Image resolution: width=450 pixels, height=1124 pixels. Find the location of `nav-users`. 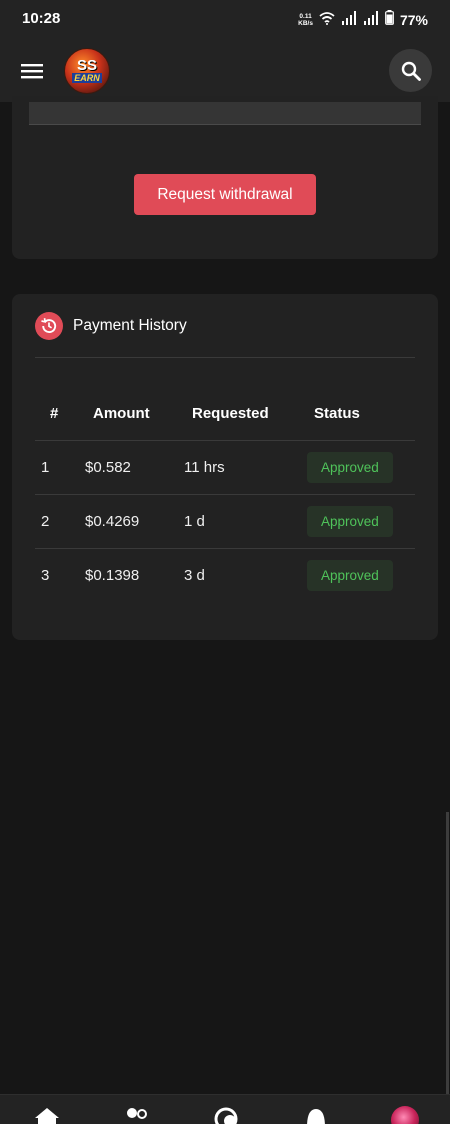

nav-users is located at coordinates (136, 1114).